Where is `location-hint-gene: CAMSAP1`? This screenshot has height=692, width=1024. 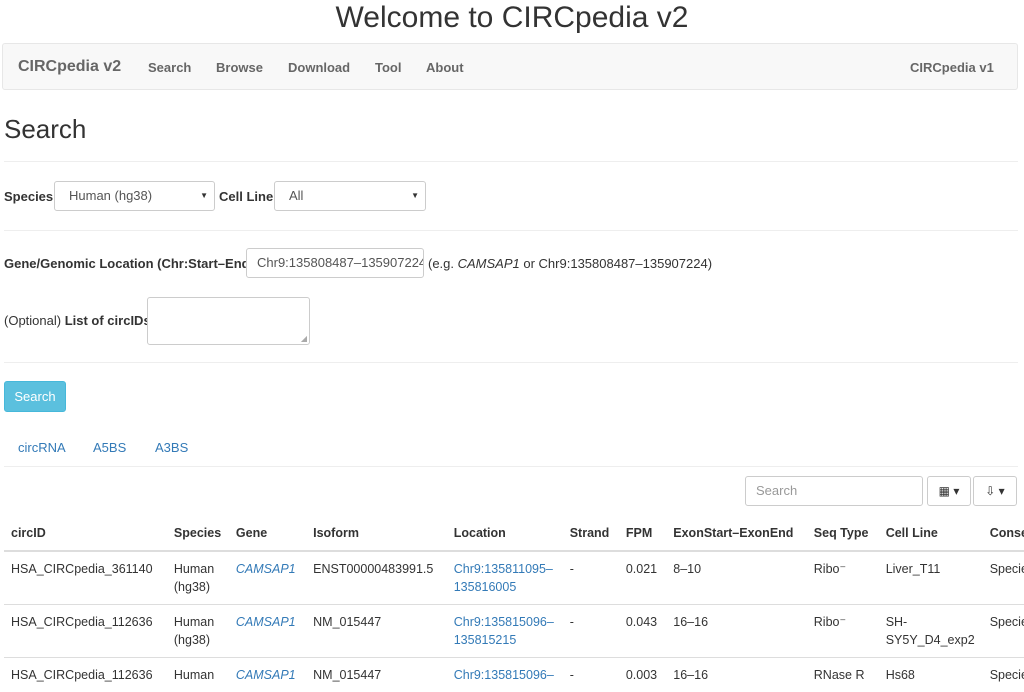
location-hint-gene: CAMSAP1 is located at coordinates (489, 263).